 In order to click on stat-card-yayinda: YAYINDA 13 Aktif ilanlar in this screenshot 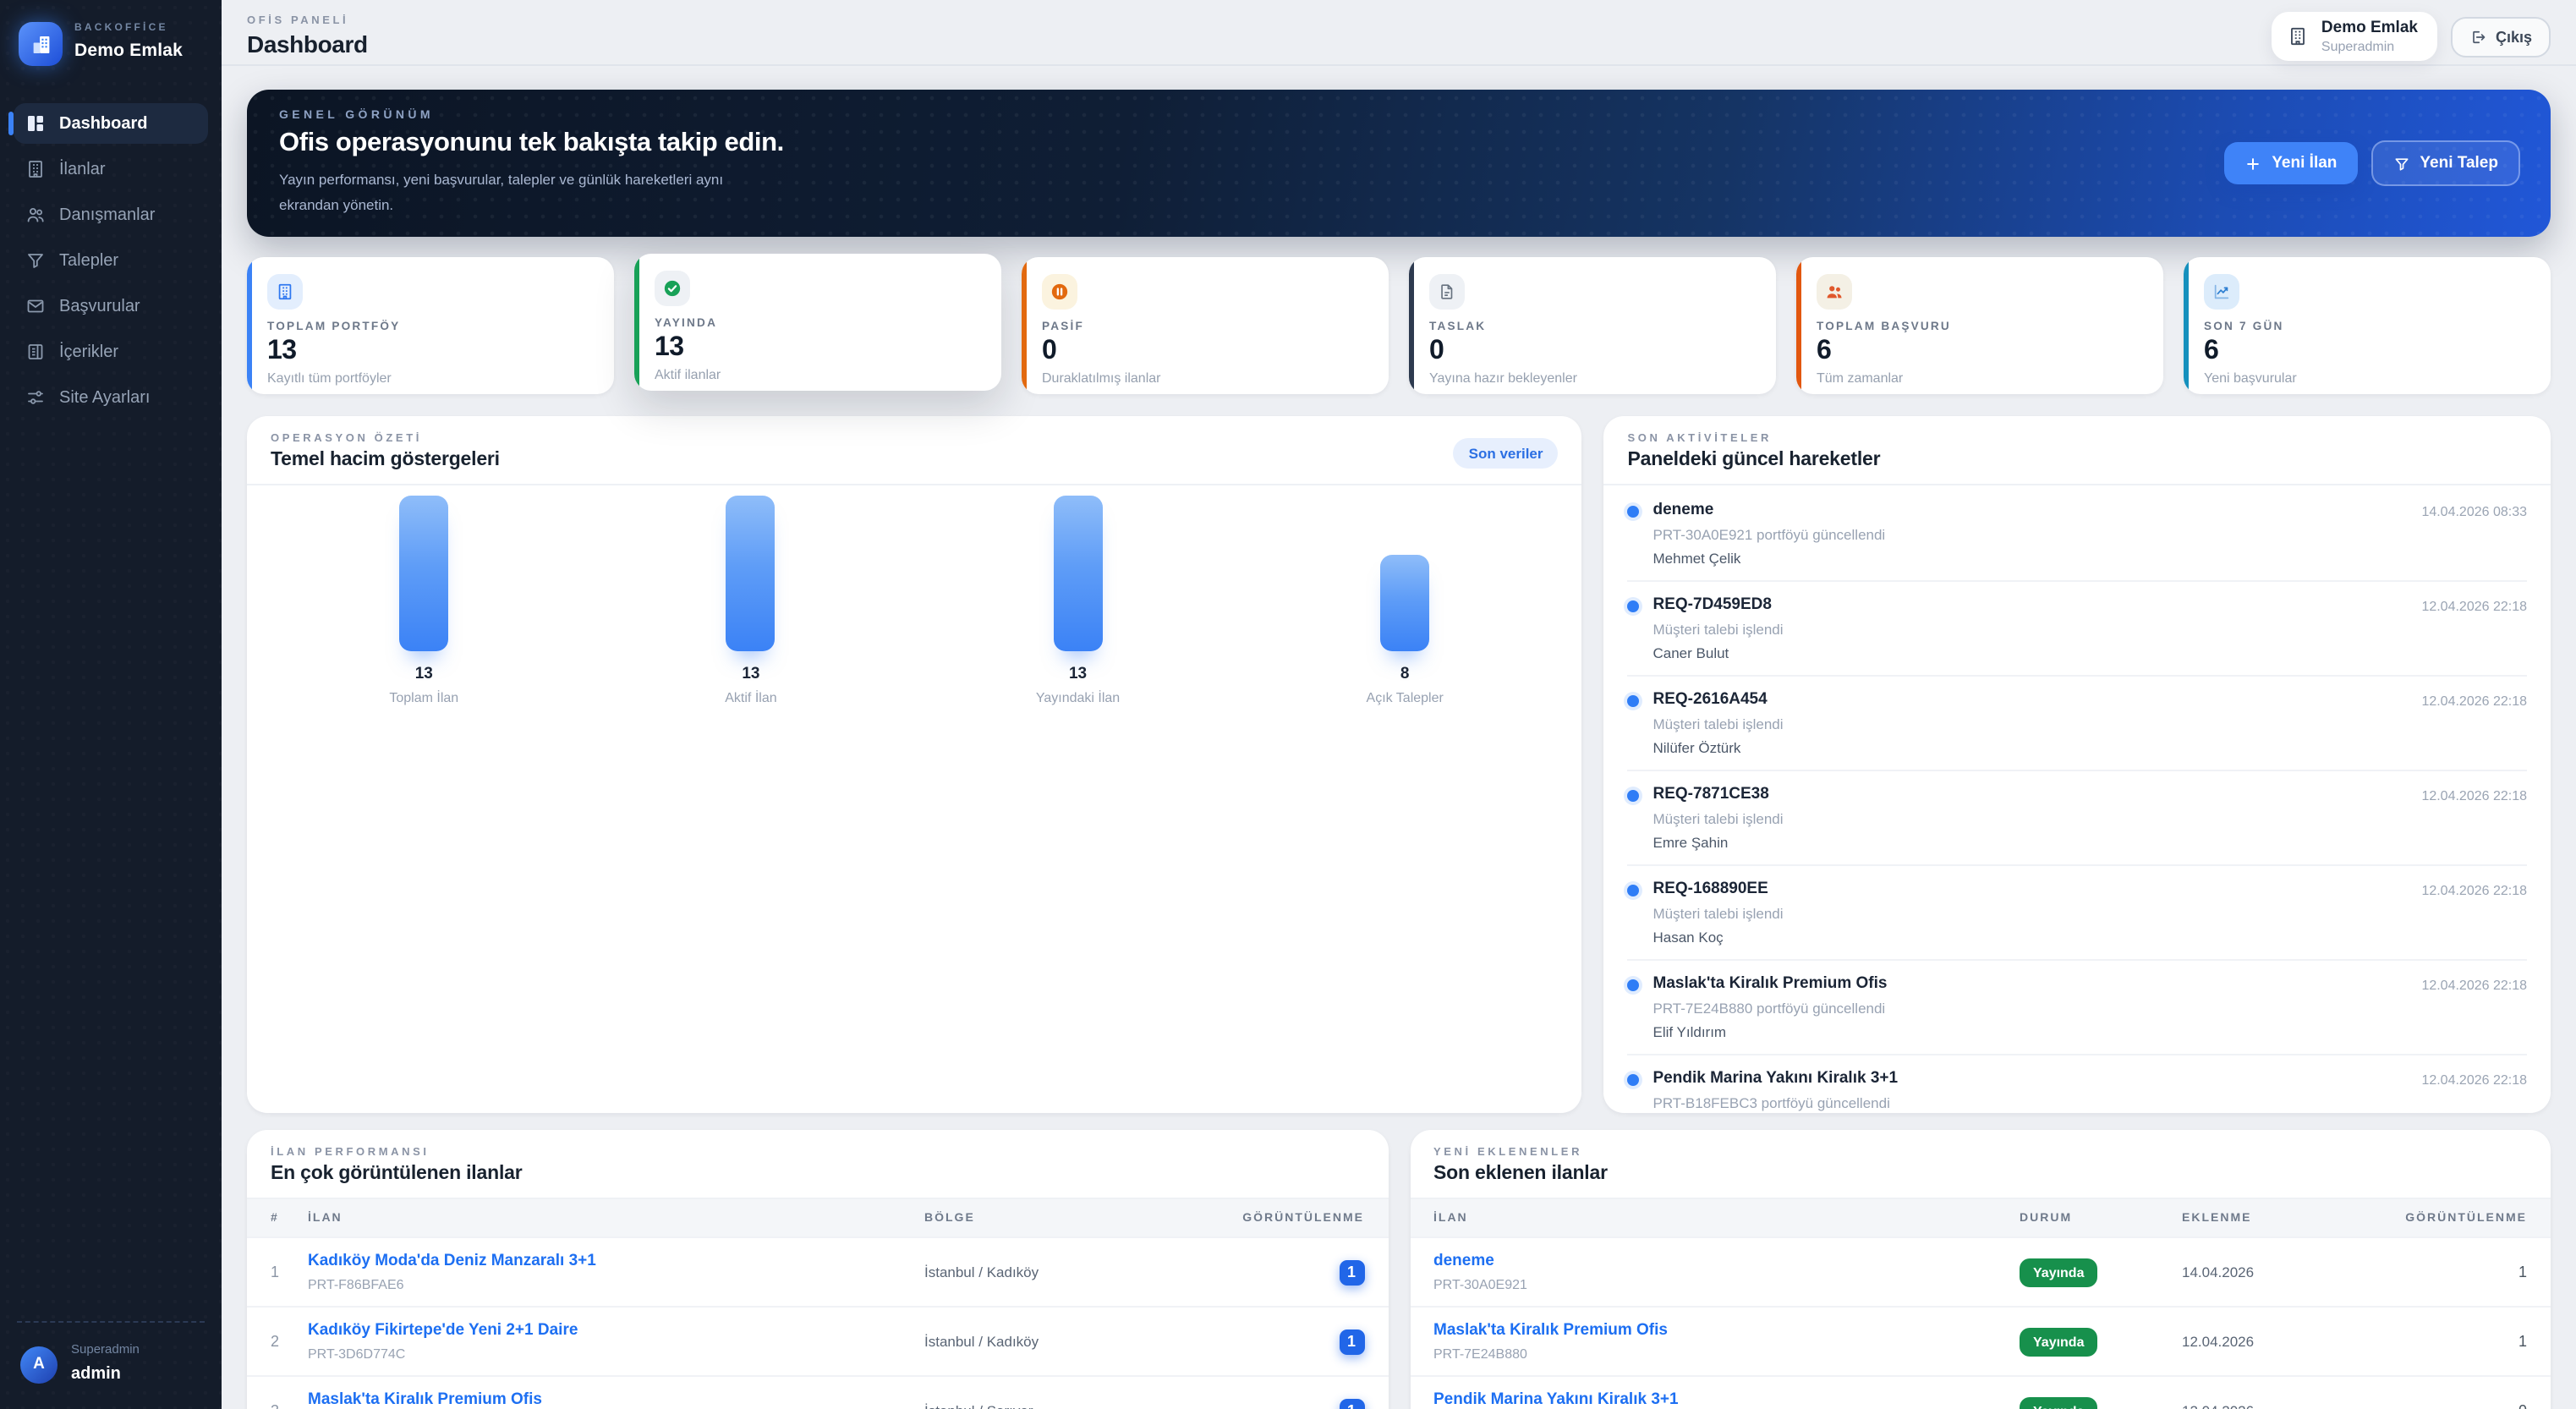, I will do `click(817, 323)`.